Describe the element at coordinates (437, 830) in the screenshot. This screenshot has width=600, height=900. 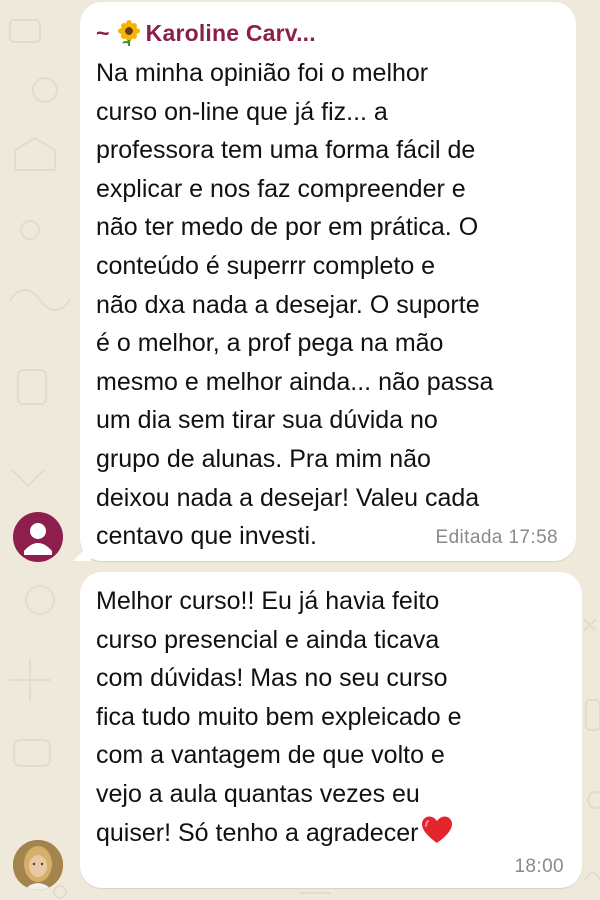
I see `red-heart-icon` at that location.